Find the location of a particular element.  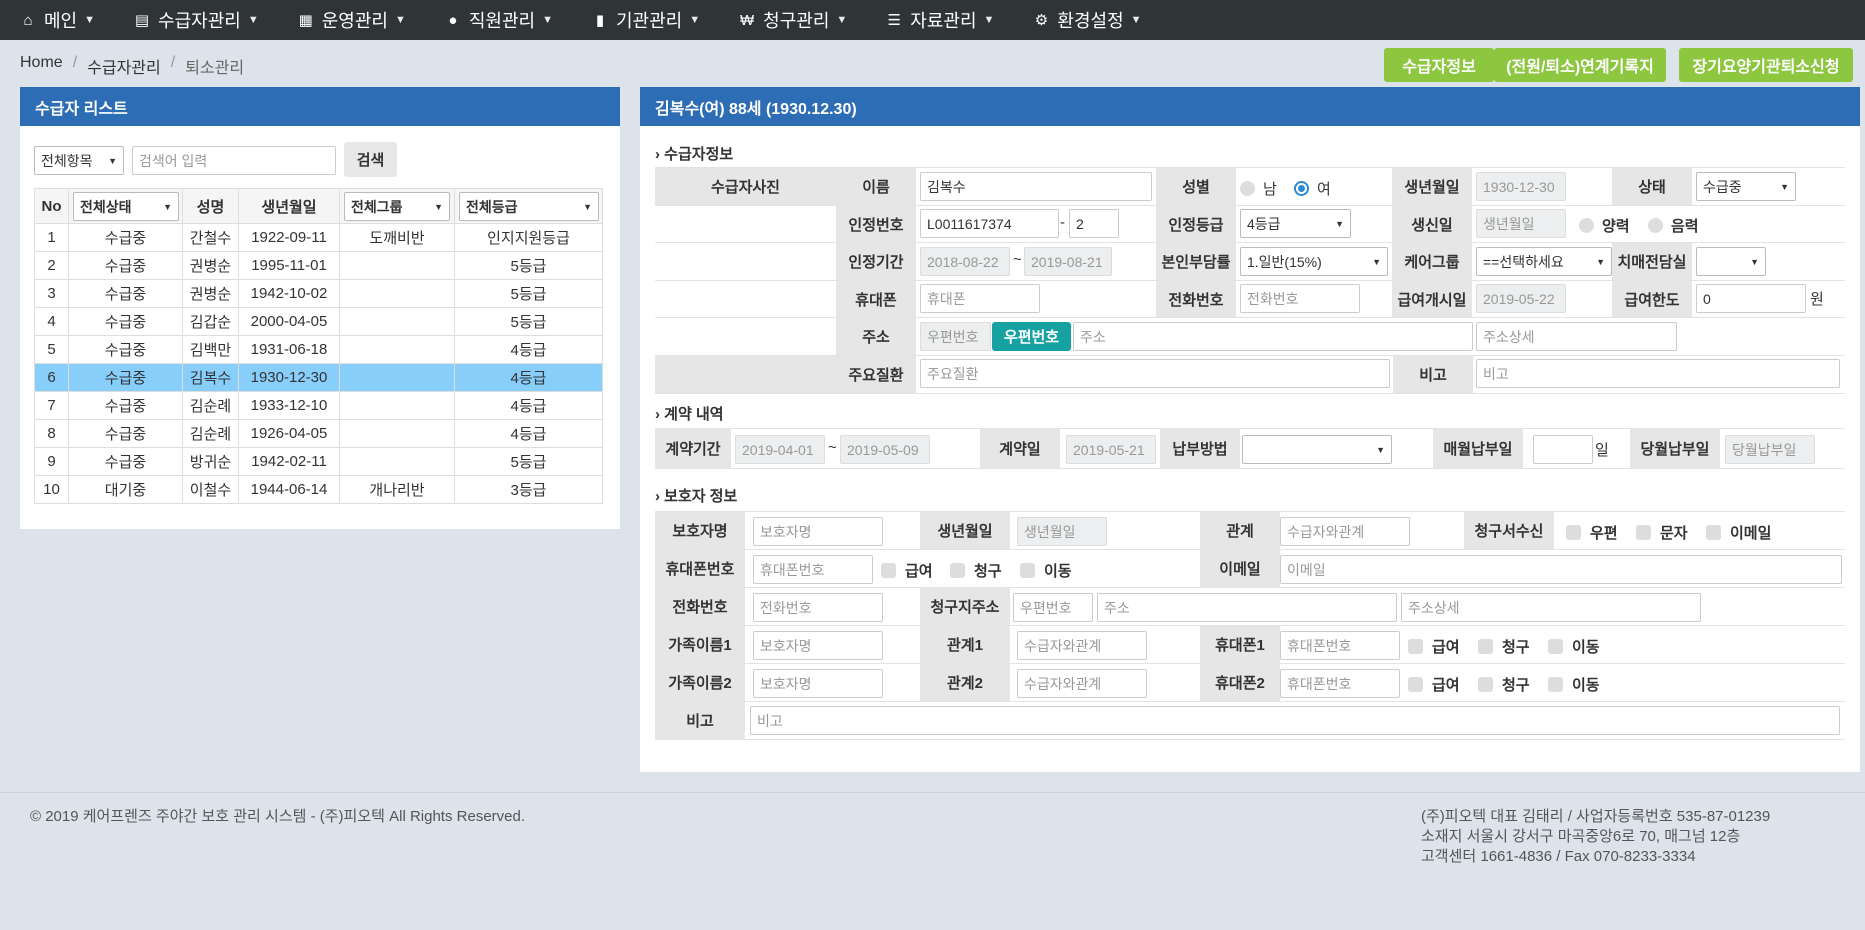

guardian-phone-input: 전화번호 is located at coordinates (818, 607).